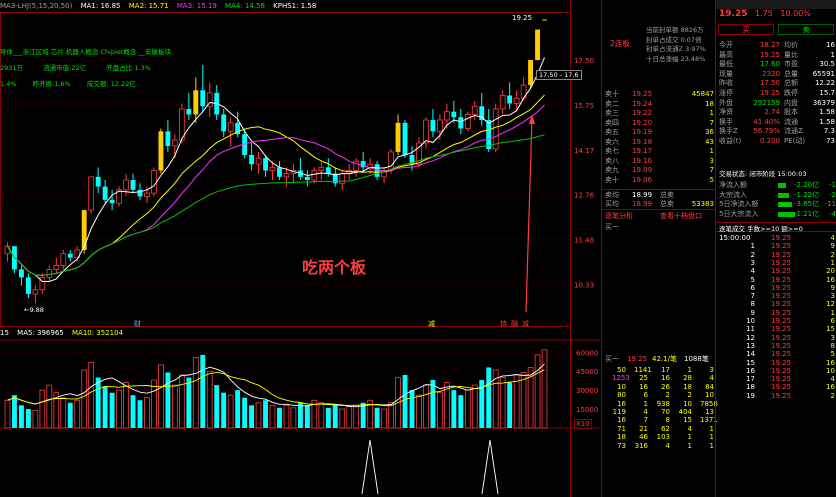 Image resolution: width=836 pixels, height=497 pixels. What do you see at coordinates (659, 123) in the screenshot?
I see `sell-level-row: 卖四 19.20 7` at bounding box center [659, 123].